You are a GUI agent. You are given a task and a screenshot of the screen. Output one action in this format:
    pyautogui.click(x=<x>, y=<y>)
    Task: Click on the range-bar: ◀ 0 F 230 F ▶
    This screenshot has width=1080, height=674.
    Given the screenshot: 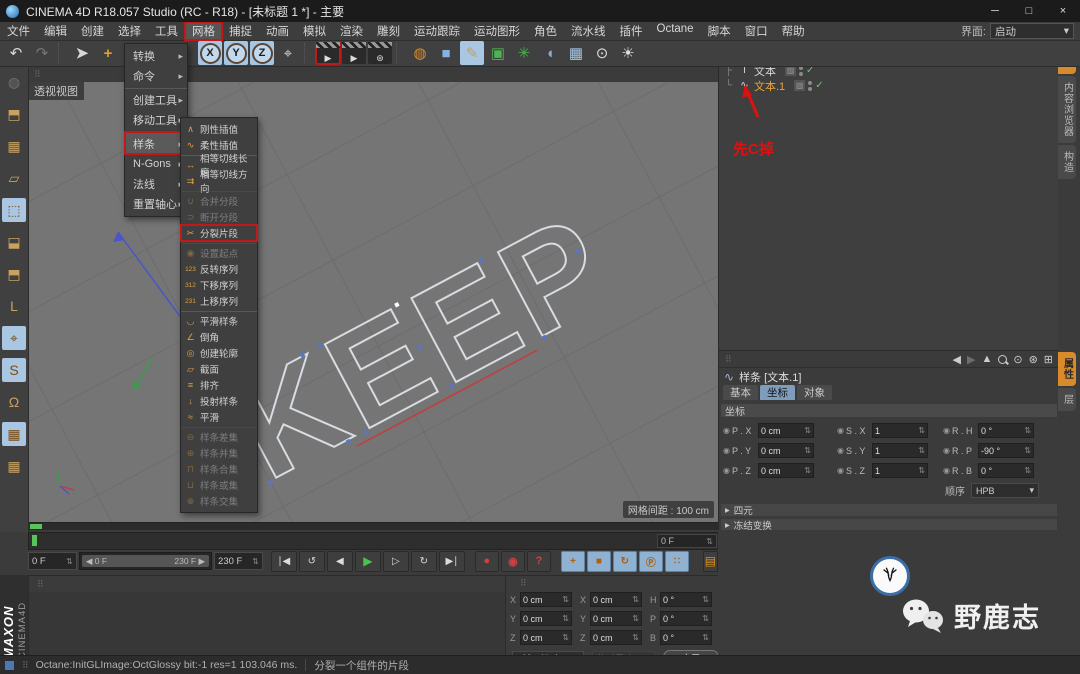 What is the action you would take?
    pyautogui.click(x=145, y=561)
    